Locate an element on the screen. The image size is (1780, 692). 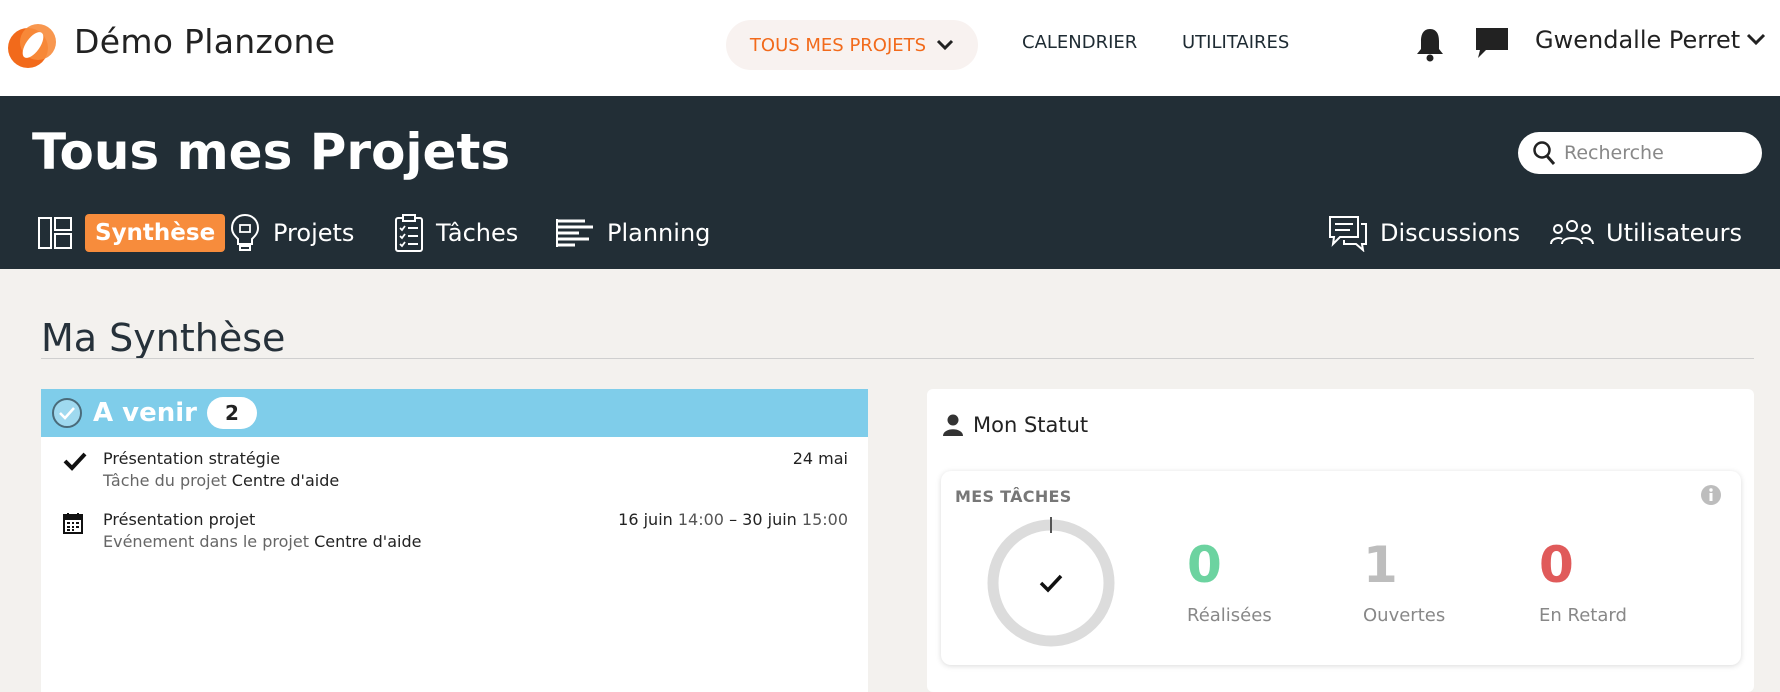
nav-all-projects-dropdown: TOUS MES PROJETS is located at coordinates (852, 45).